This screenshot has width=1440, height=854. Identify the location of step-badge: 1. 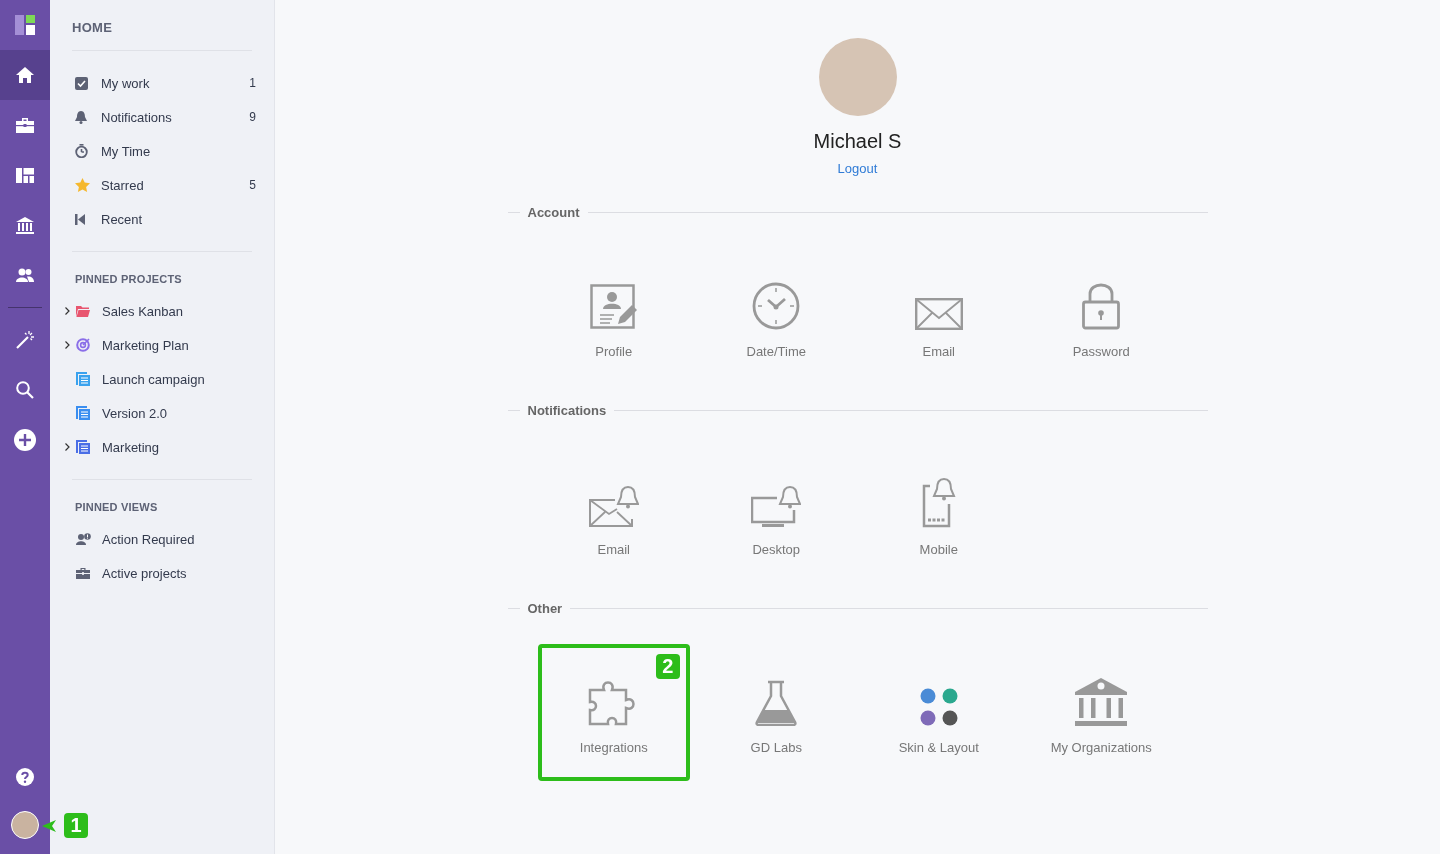
(76, 825).